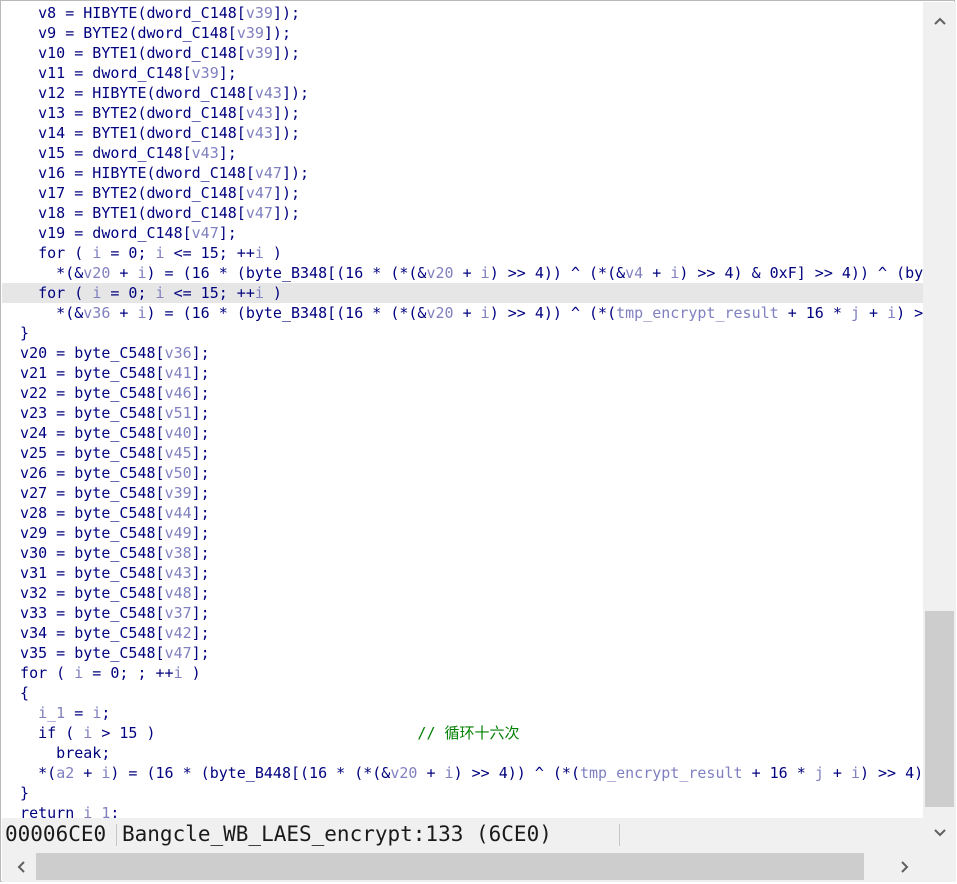  Describe the element at coordinates (178, 473) in the screenshot. I see `code-identifier: v50` at that location.